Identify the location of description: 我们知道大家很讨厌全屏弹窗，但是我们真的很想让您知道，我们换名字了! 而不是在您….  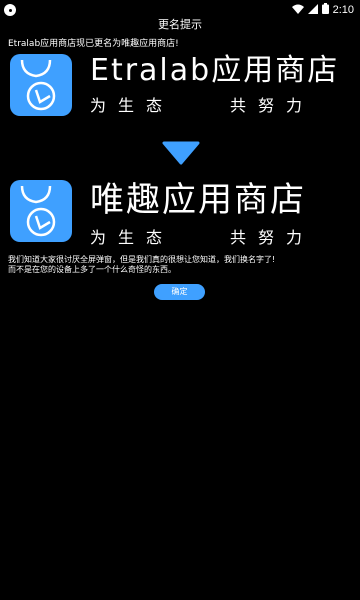
(141, 265).